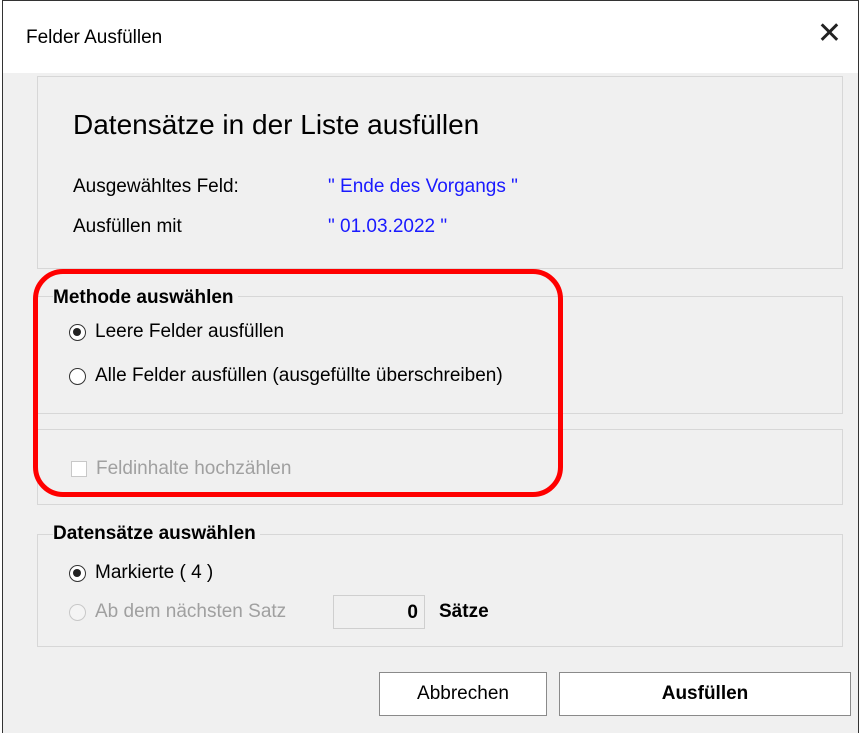 This screenshot has height=733, width=861. I want to click on radio-button-disabled, so click(77, 612).